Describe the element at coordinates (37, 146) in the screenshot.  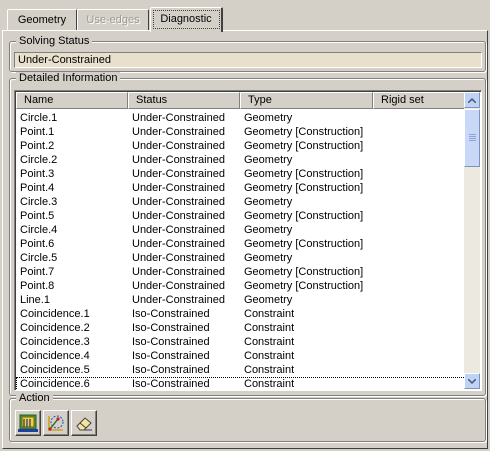
I see `row-name-cell: Point.2` at that location.